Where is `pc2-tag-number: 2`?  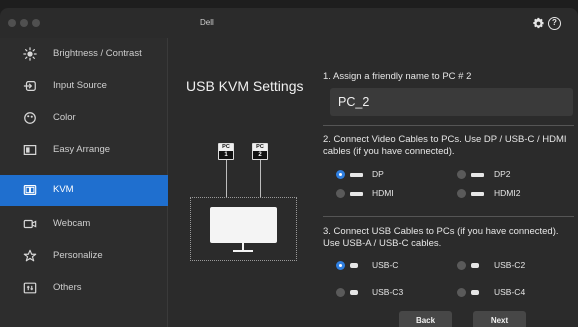 pc2-tag-number: 2 is located at coordinates (260, 155).